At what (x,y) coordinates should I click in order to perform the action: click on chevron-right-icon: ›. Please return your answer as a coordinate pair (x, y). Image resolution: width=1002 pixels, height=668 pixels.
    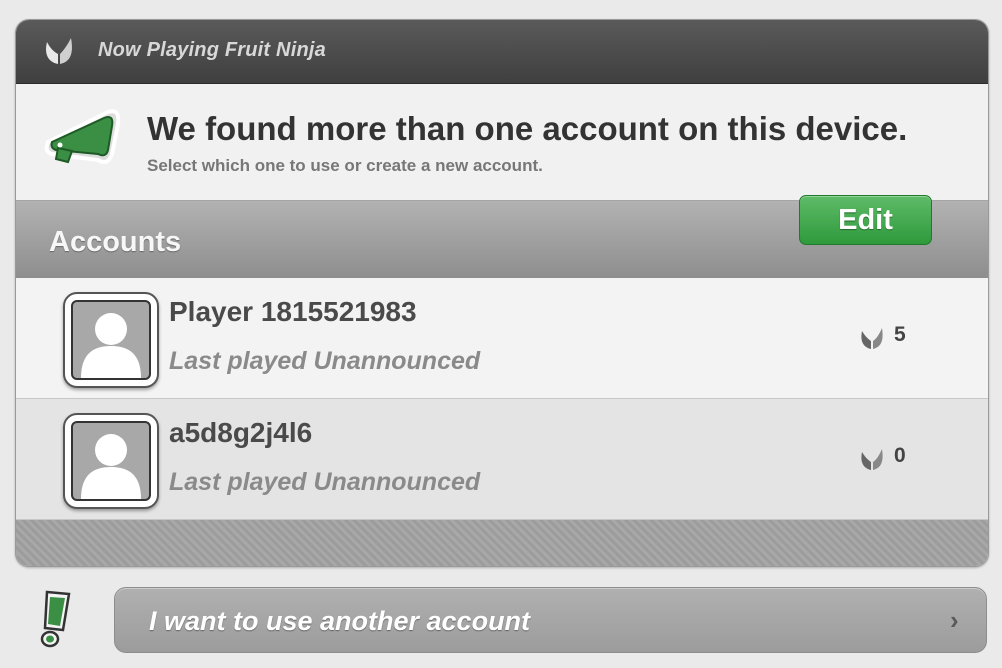
    Looking at the image, I should click on (954, 620).